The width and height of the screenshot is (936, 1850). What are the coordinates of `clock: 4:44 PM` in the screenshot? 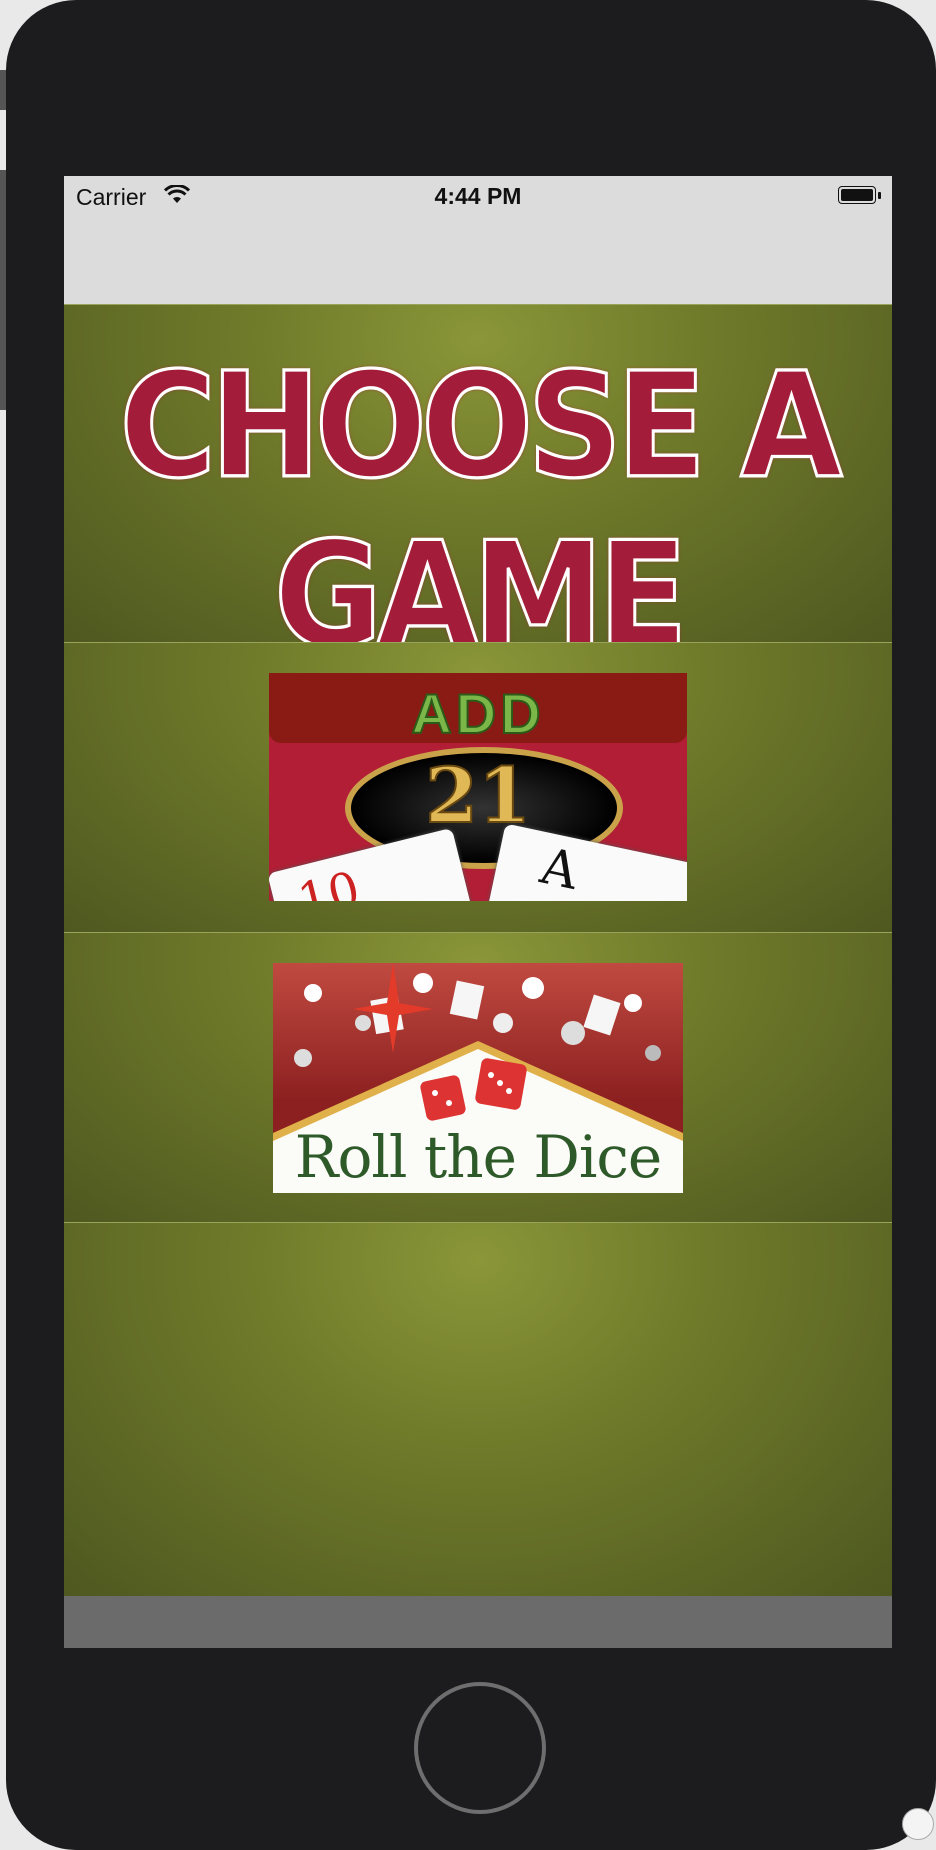 It's located at (478, 196).